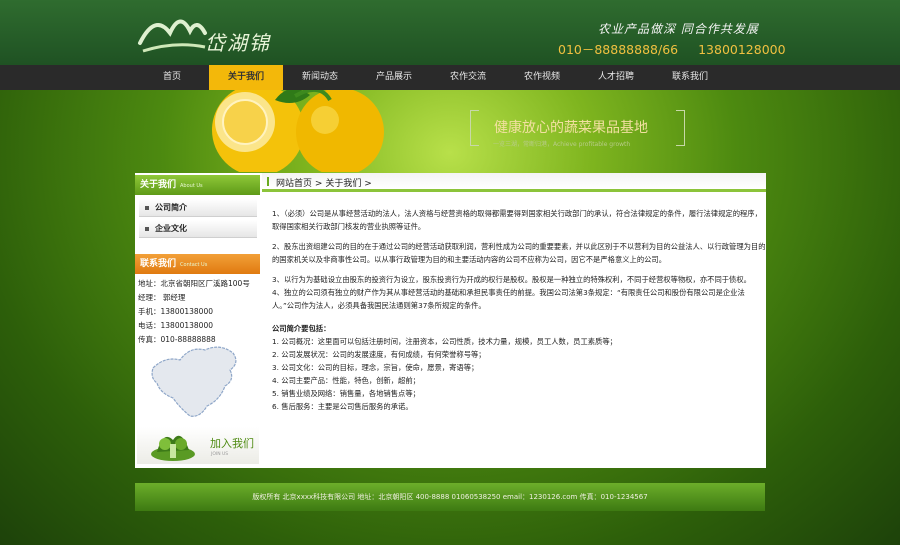 The height and width of the screenshot is (545, 900). What do you see at coordinates (318, 184) in the screenshot?
I see `breadcrumb-sep: >` at bounding box center [318, 184].